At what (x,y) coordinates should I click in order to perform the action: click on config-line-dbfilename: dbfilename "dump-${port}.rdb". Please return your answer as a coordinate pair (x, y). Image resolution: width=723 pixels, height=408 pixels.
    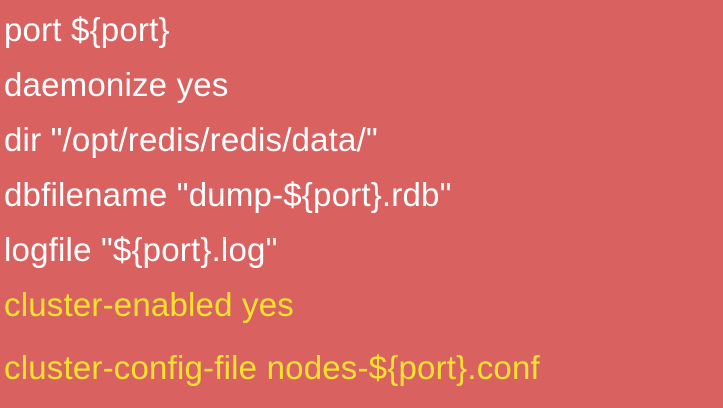
    Looking at the image, I should click on (228, 194).